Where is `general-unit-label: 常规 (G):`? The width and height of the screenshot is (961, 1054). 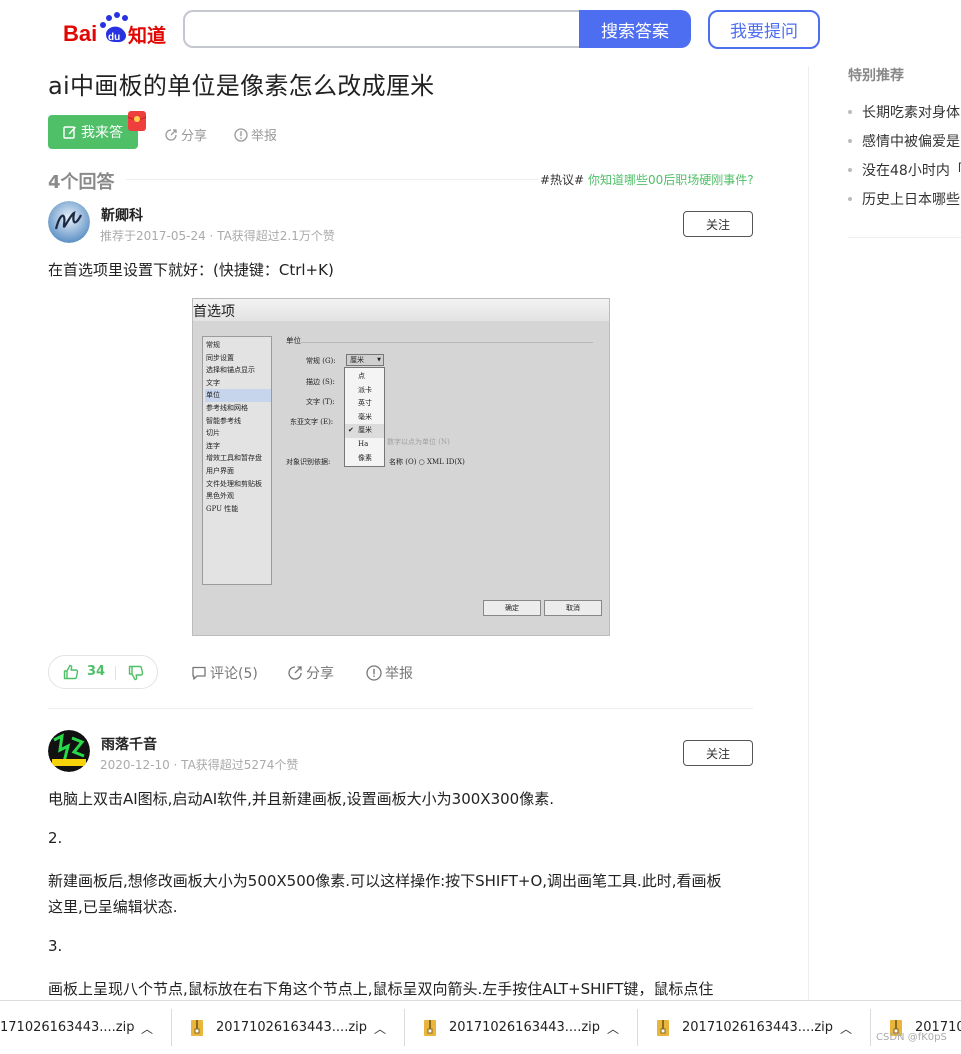
general-unit-label: 常规 (G): is located at coordinates (321, 361).